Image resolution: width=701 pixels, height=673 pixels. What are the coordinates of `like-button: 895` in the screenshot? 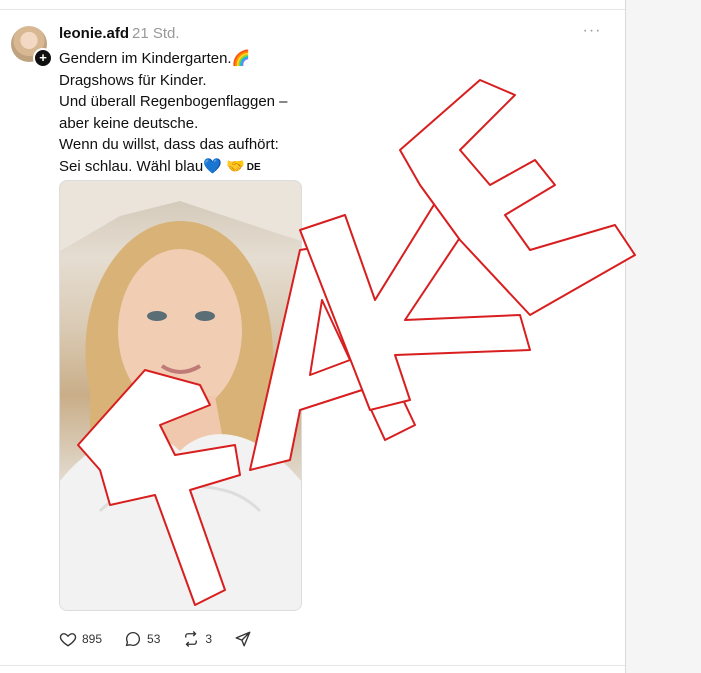 It's located at (80, 639).